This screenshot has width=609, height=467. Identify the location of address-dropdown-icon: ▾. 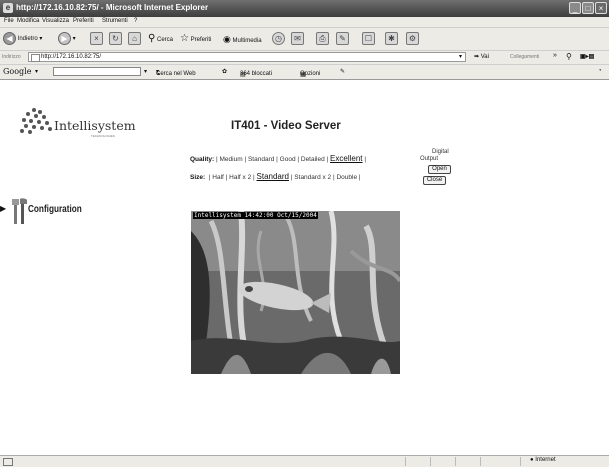
(460, 56).